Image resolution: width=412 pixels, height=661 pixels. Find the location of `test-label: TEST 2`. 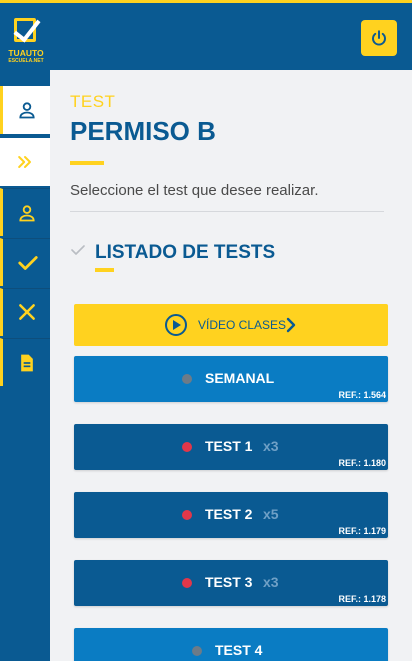

test-label: TEST 2 is located at coordinates (229, 514).